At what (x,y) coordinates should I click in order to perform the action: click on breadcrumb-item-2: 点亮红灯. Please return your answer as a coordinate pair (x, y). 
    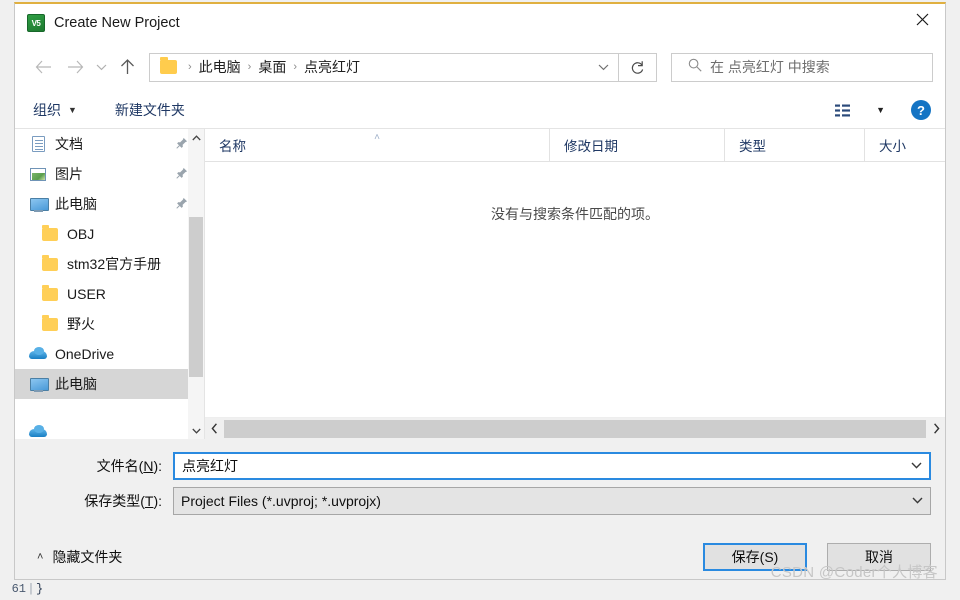
    Looking at the image, I should click on (332, 67).